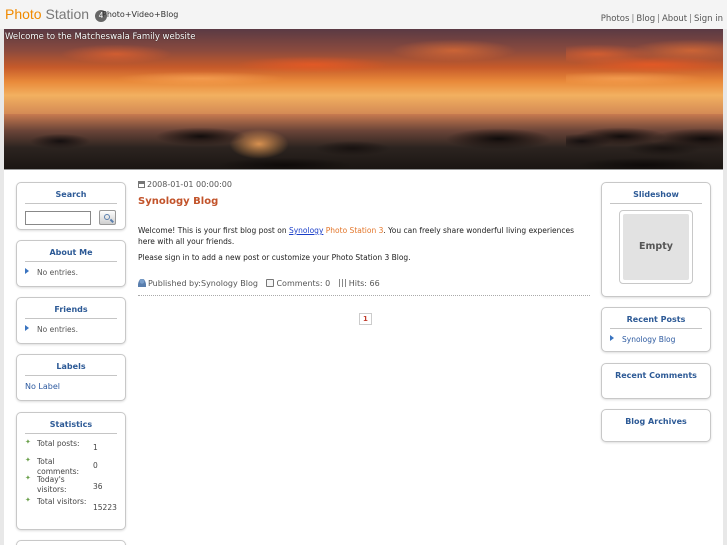  What do you see at coordinates (67, 14) in the screenshot?
I see `logo-station-text: Station` at bounding box center [67, 14].